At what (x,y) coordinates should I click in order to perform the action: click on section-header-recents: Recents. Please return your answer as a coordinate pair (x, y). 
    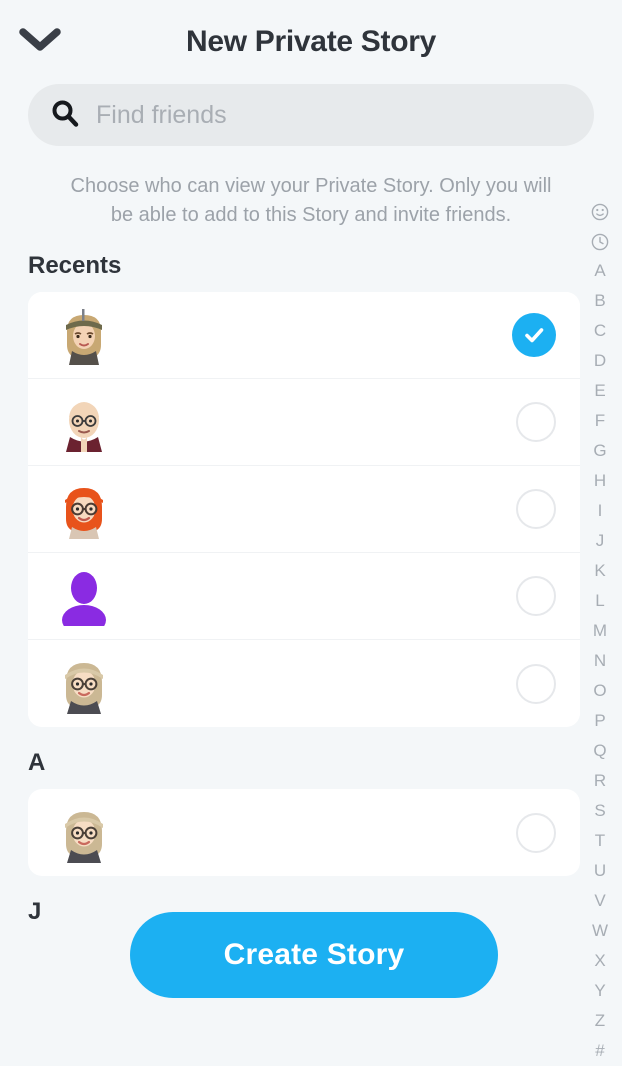
    Looking at the image, I should click on (75, 265).